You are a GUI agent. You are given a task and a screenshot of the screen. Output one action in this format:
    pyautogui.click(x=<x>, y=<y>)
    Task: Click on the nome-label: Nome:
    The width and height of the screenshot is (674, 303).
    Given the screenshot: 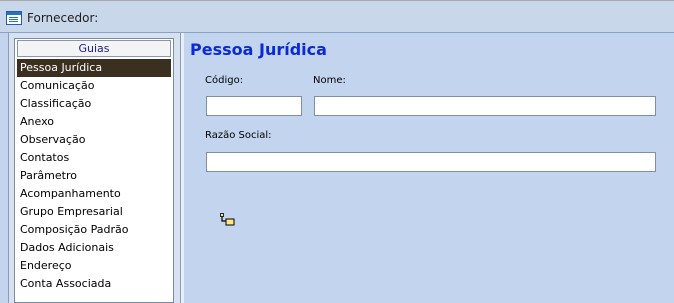 What is the action you would take?
    pyautogui.click(x=329, y=80)
    